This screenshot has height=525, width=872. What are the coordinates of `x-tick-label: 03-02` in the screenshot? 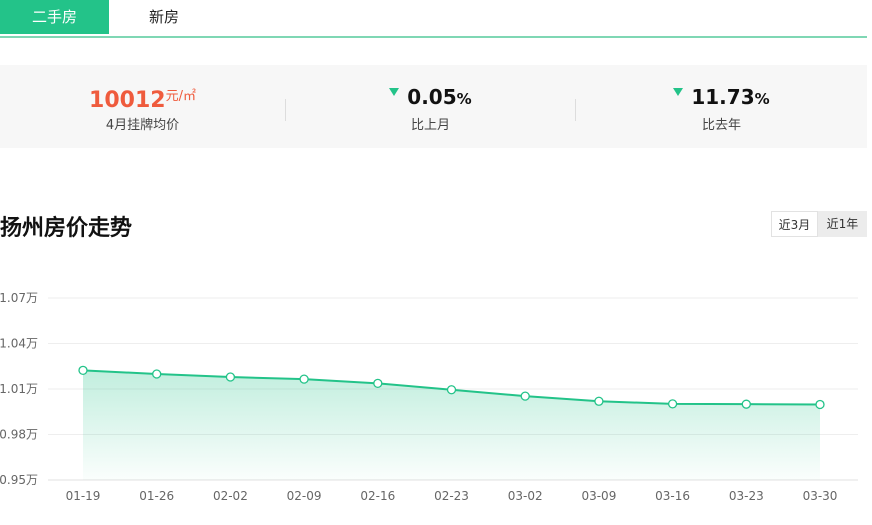 It's located at (525, 496).